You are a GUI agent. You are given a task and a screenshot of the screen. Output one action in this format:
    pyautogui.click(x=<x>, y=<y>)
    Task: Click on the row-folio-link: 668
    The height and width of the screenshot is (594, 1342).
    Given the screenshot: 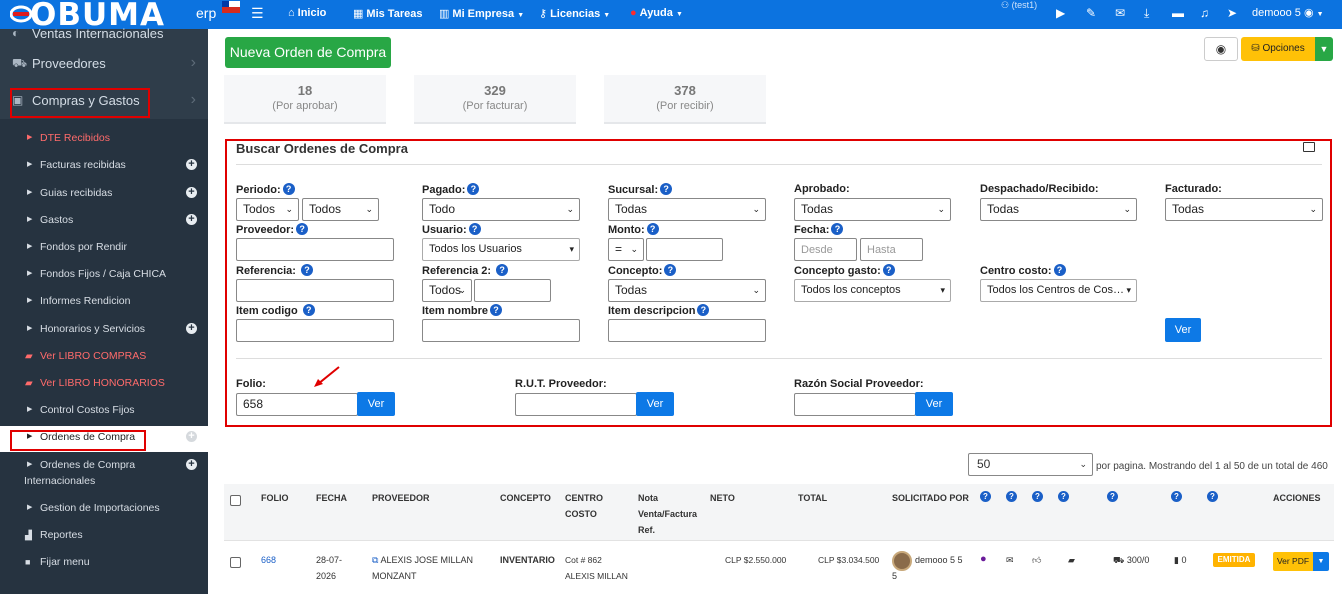 What is the action you would take?
    pyautogui.click(x=268, y=560)
    